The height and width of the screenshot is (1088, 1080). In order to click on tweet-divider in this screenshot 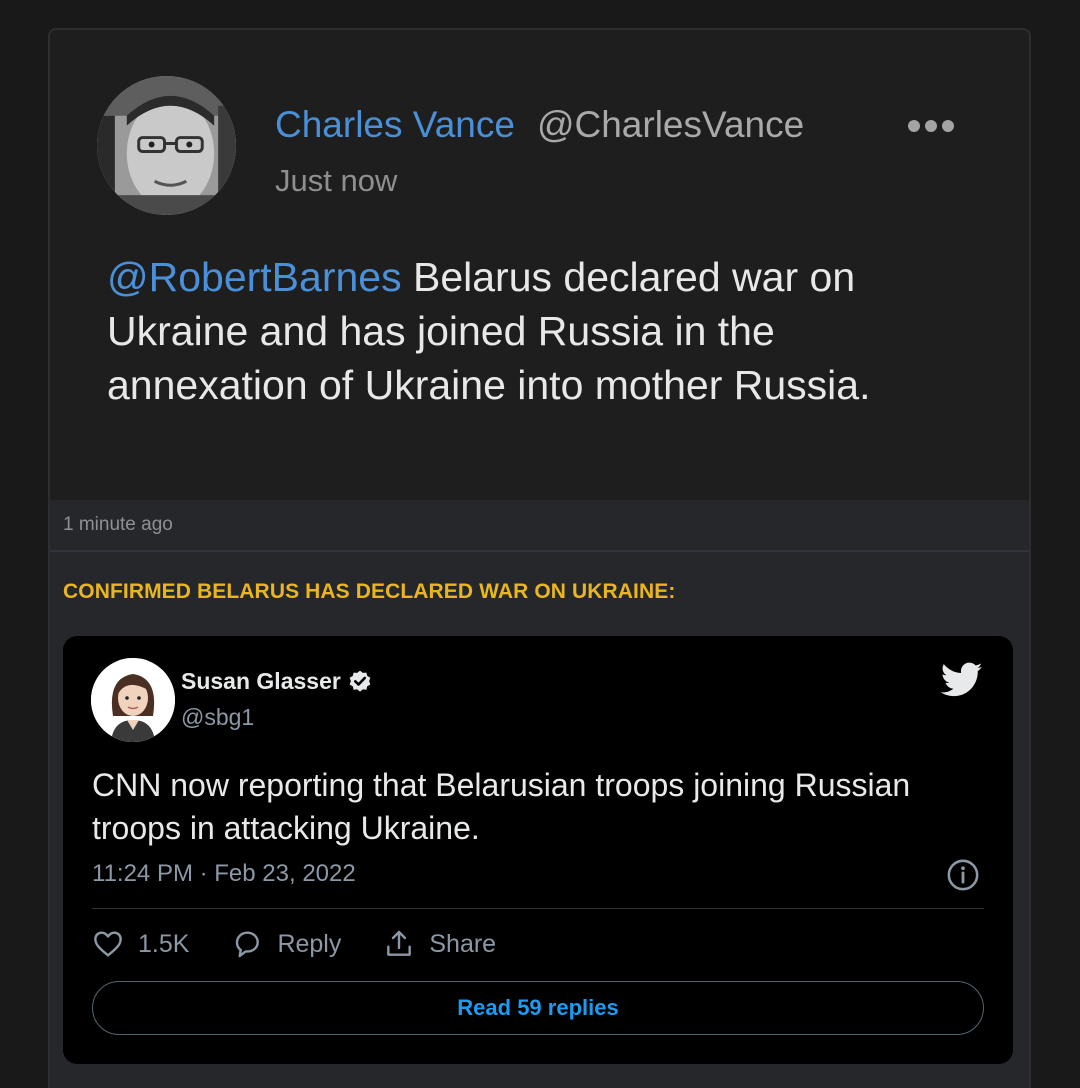, I will do `click(538, 908)`.